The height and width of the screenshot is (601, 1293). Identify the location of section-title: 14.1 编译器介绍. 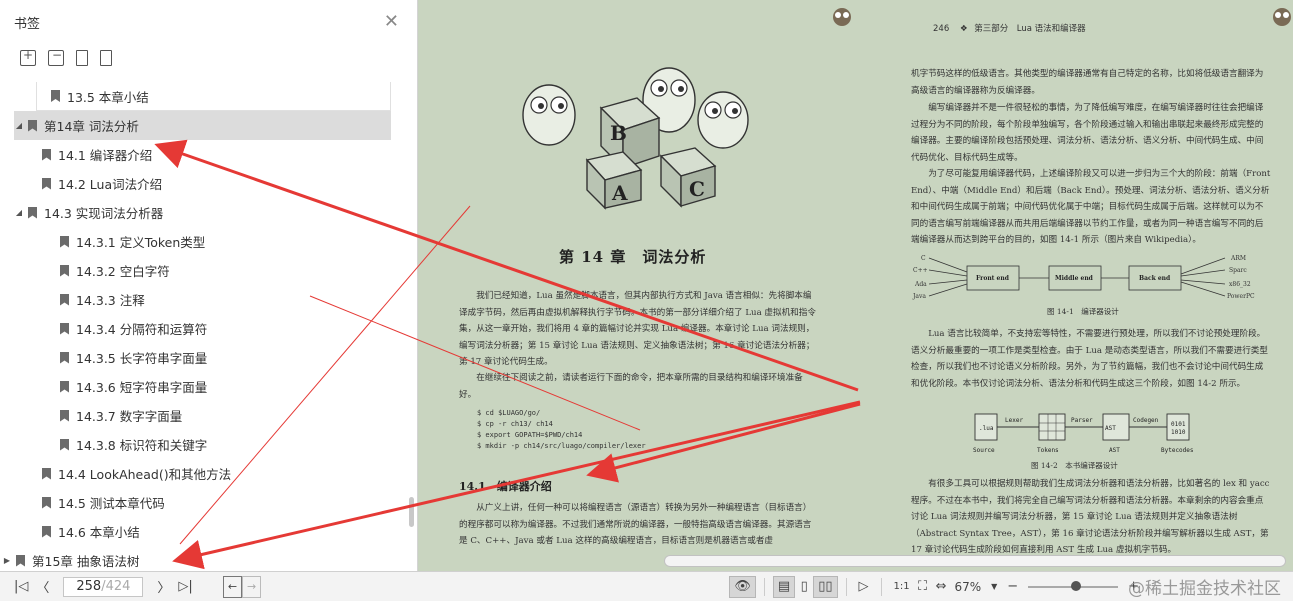
(505, 486).